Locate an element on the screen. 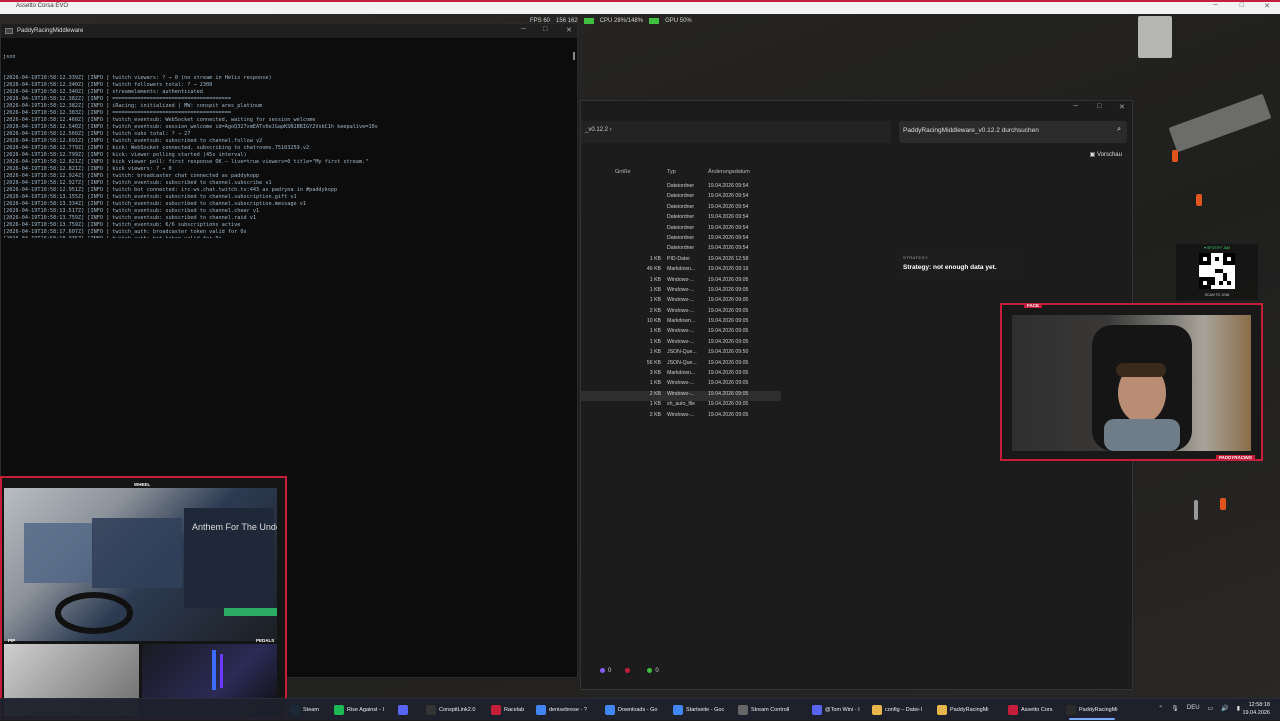  taskbar-item: Startseite - Goc is located at coordinates (698, 710).